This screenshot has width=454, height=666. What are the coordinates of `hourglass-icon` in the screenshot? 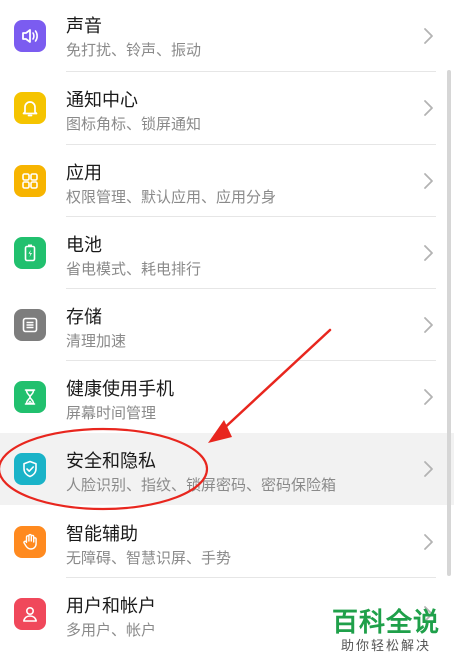 It's located at (30, 397).